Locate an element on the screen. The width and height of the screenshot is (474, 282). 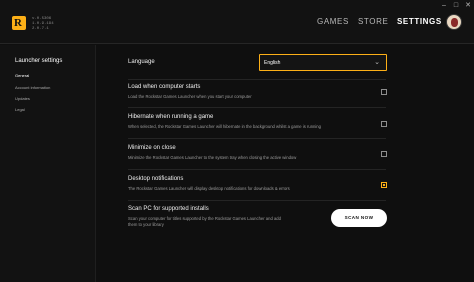
hibernate-checkbox is located at coordinates (384, 124).